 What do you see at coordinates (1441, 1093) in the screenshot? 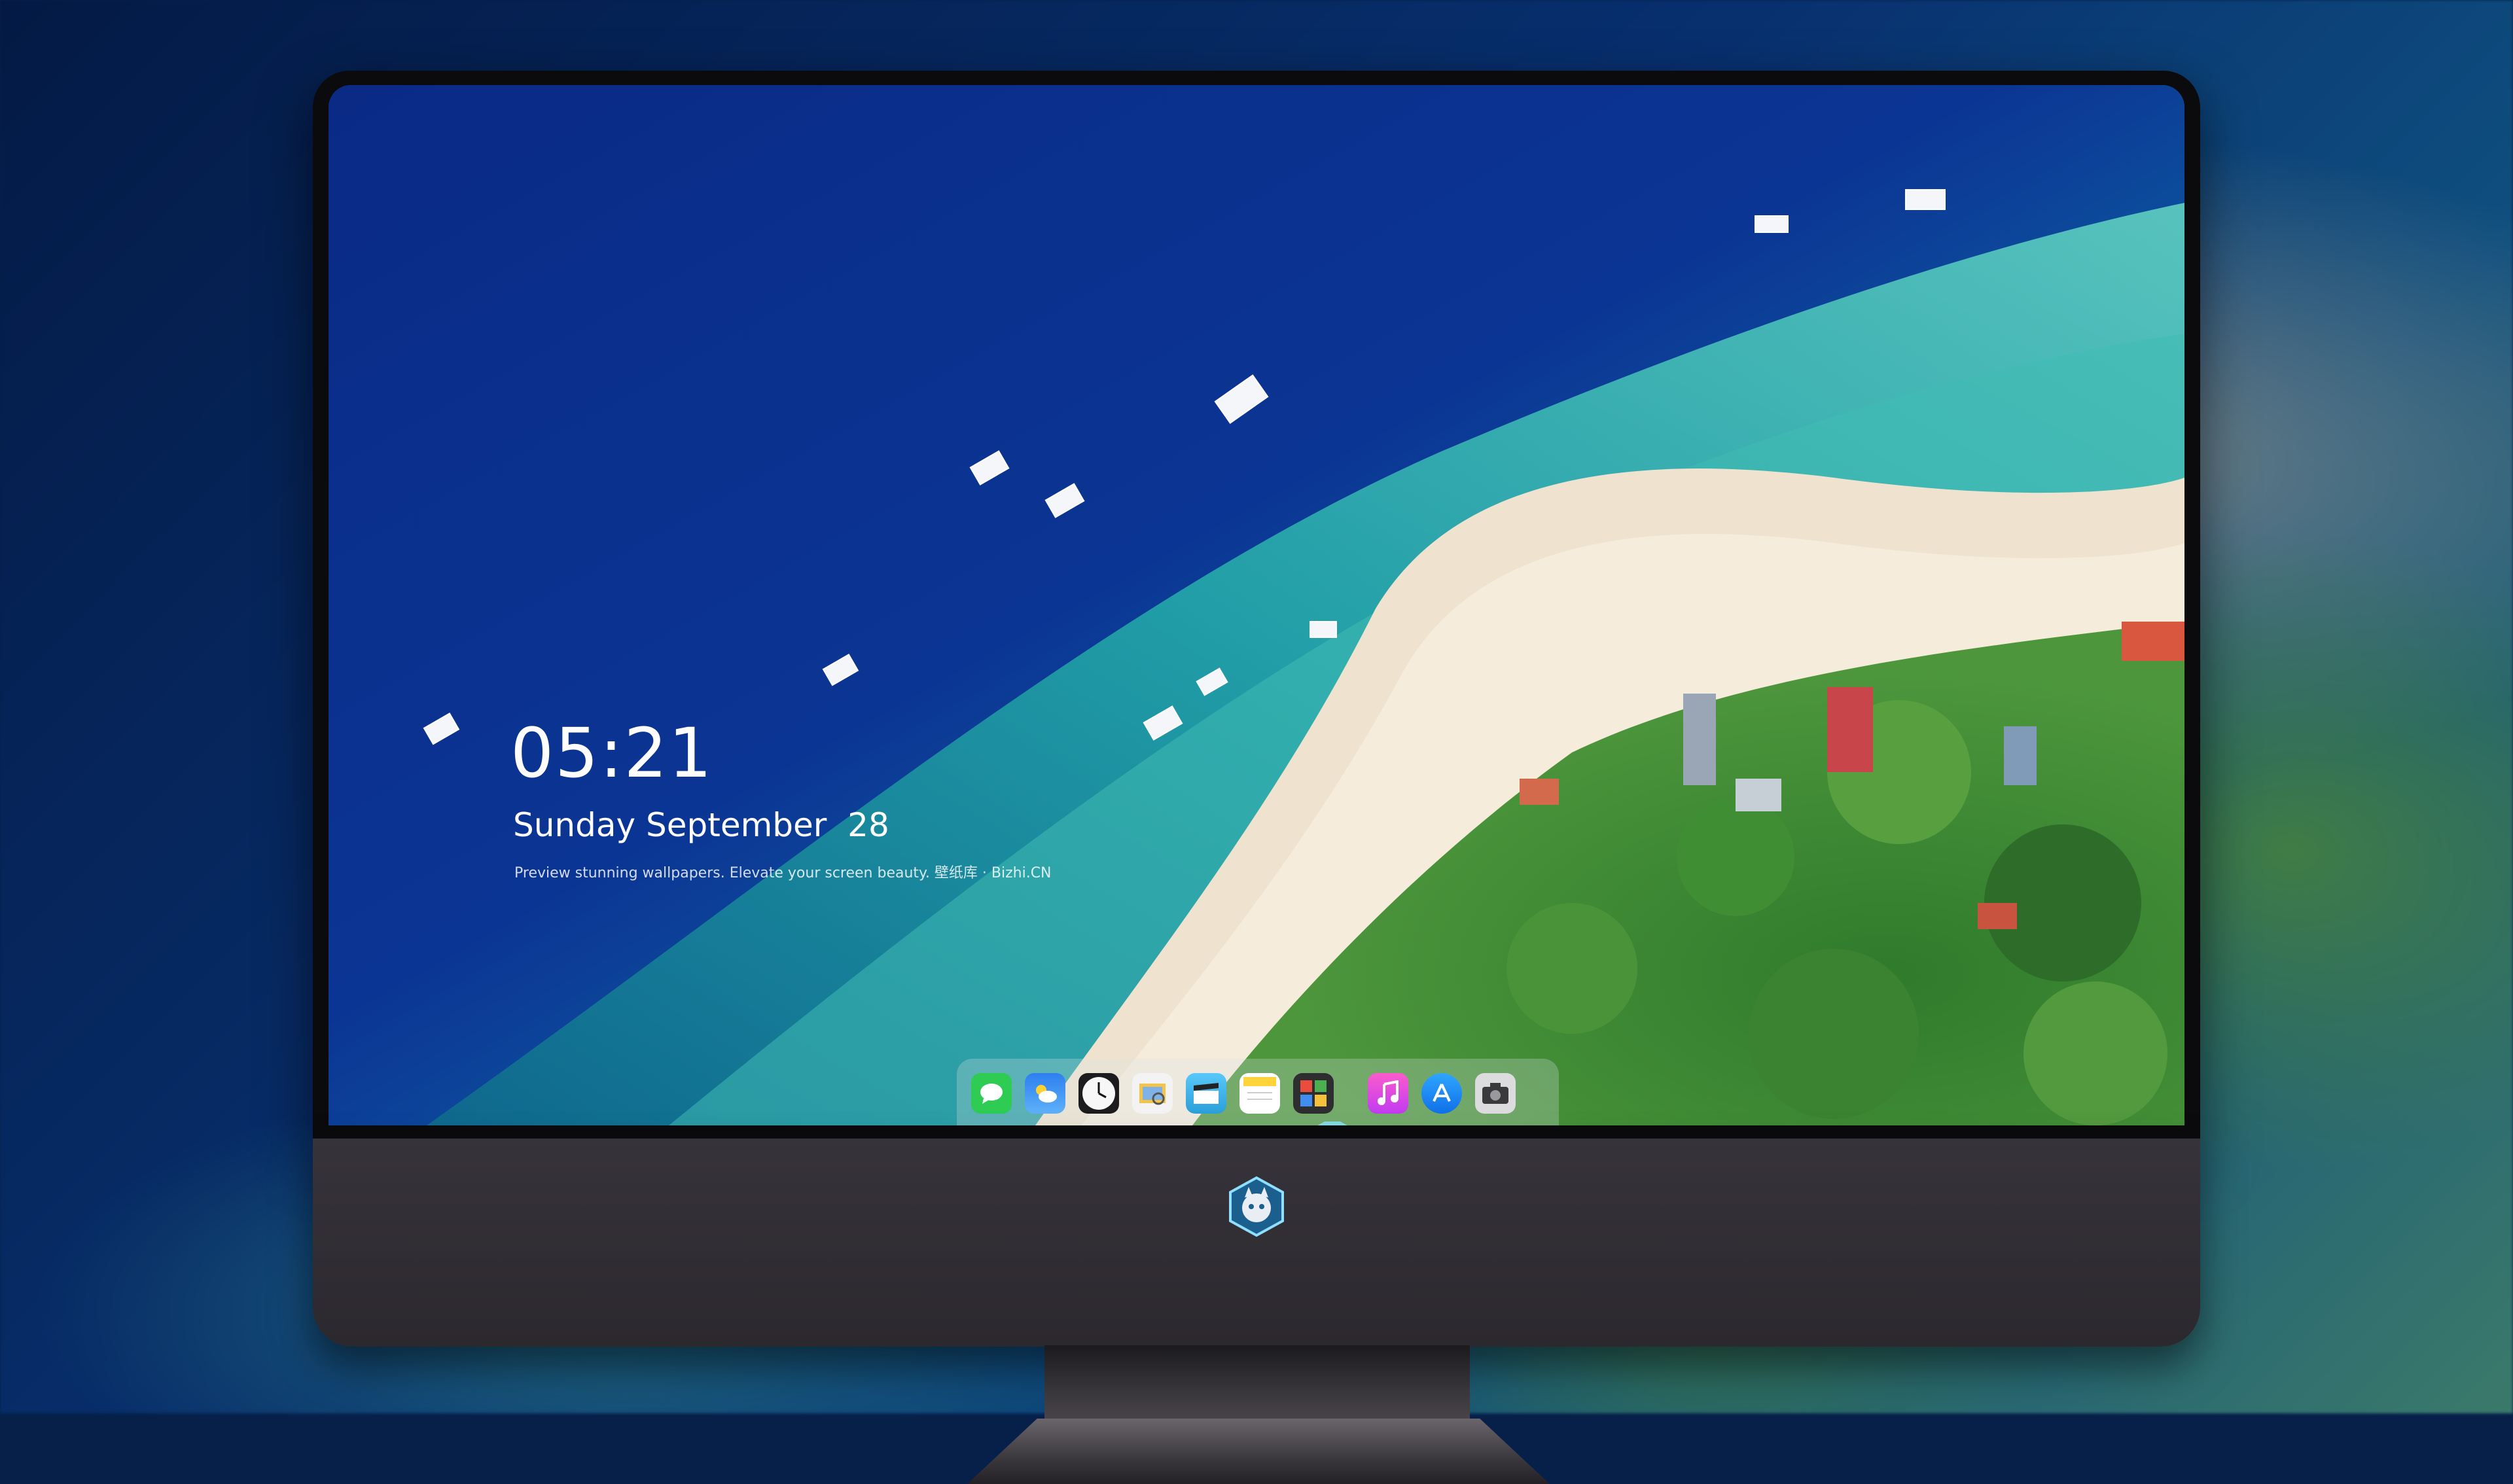
I see `app-store-icon` at bounding box center [1441, 1093].